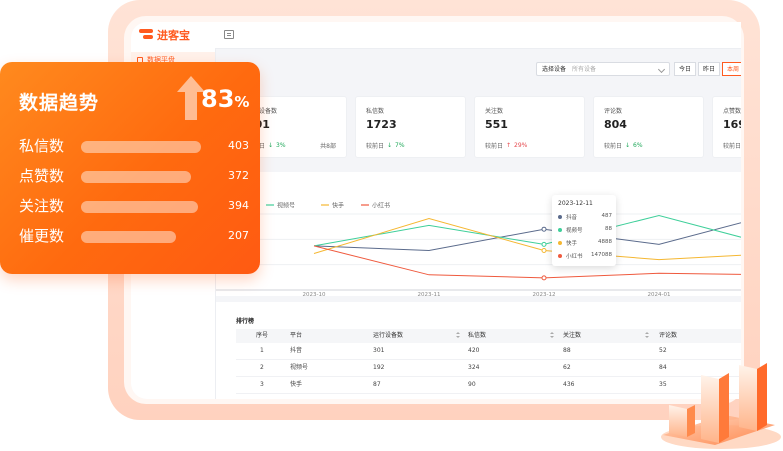  I want to click on tooltip-row: 视频号 88, so click(585, 230).